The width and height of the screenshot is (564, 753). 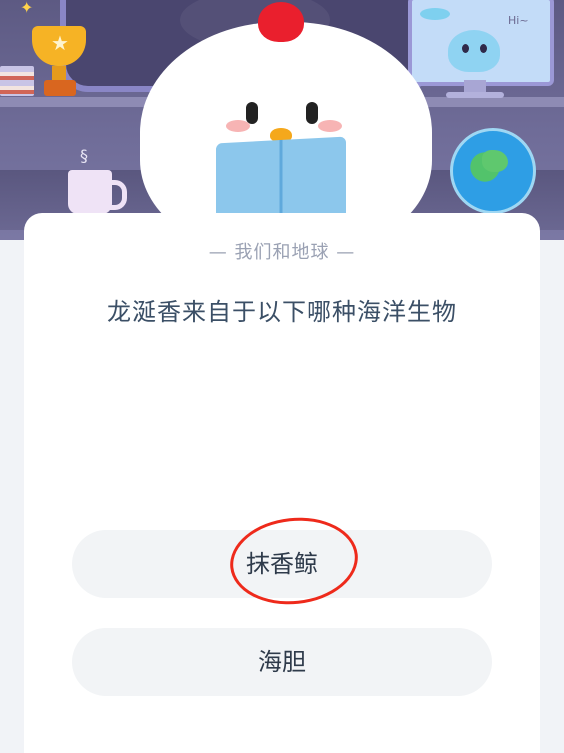 I want to click on quiz-question: 龙涎香来自于以下哪种海洋生物, so click(x=282, y=312).